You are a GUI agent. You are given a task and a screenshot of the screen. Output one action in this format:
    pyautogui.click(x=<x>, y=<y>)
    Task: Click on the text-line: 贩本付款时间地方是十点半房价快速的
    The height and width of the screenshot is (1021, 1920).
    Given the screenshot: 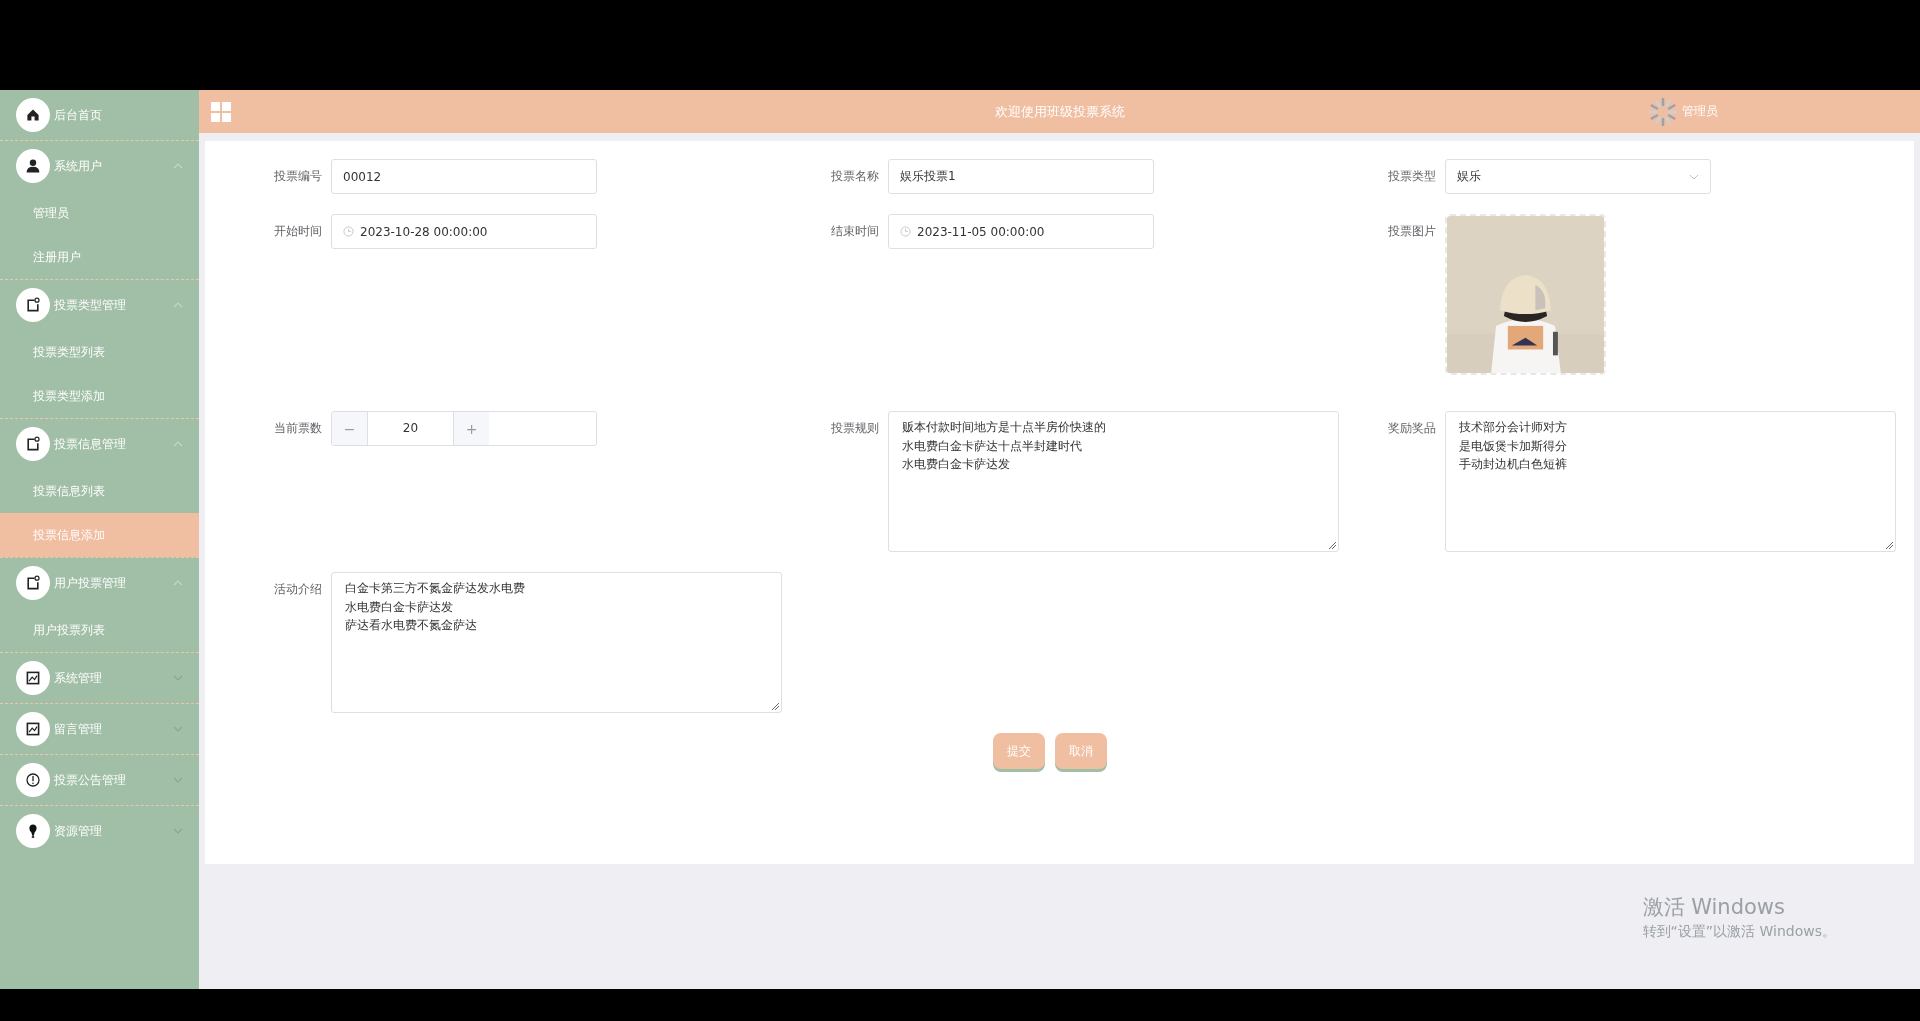 What is the action you would take?
    pyautogui.click(x=1004, y=427)
    